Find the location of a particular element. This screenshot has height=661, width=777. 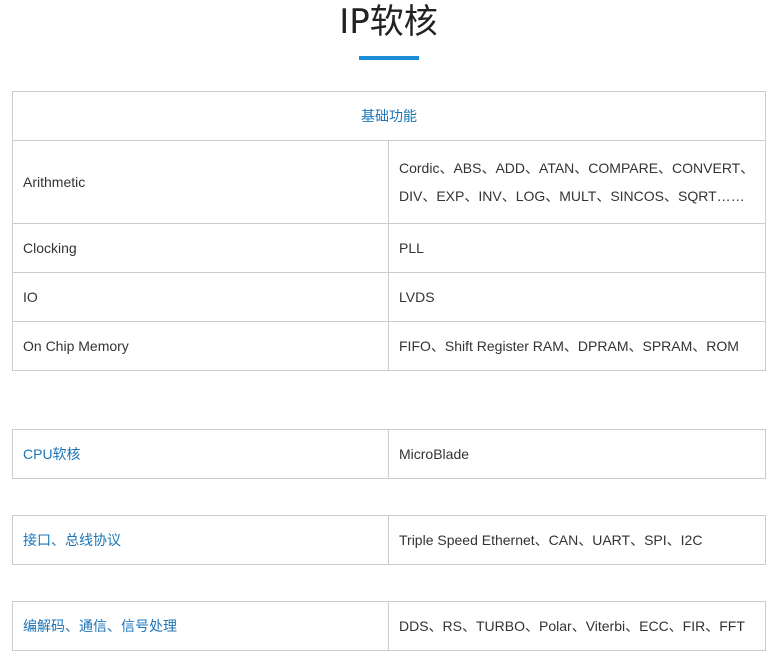

basic-functions-header: 基础功能 is located at coordinates (389, 116).